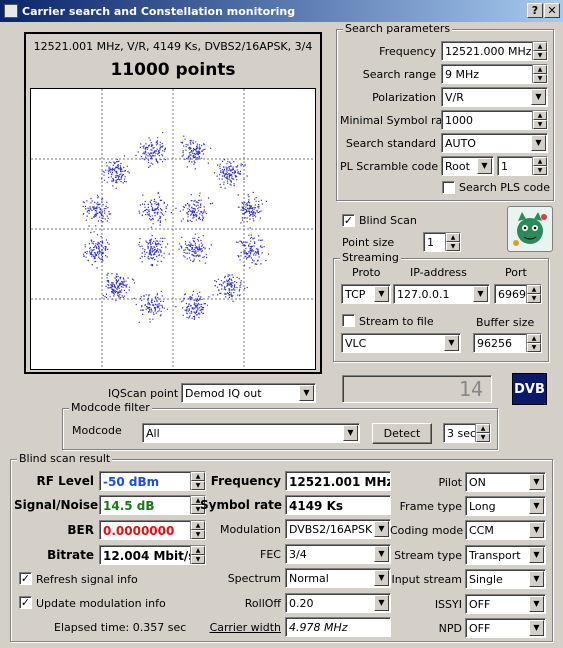 The image size is (563, 648). Describe the element at coordinates (338, 578) in the screenshot. I see `spectrum-select: Normal ▼` at that location.